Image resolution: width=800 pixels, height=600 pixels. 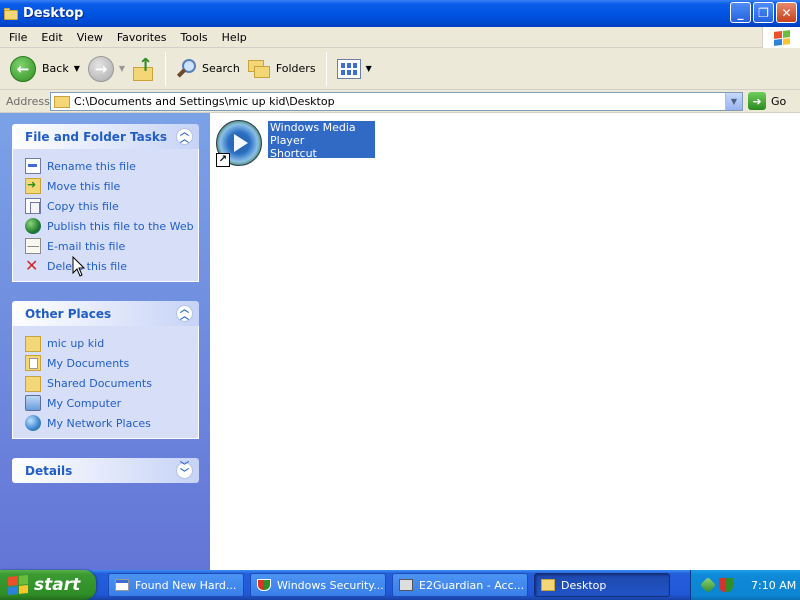 What do you see at coordinates (99, 383) in the screenshot?
I see `place-label: Shared Documents` at bounding box center [99, 383].